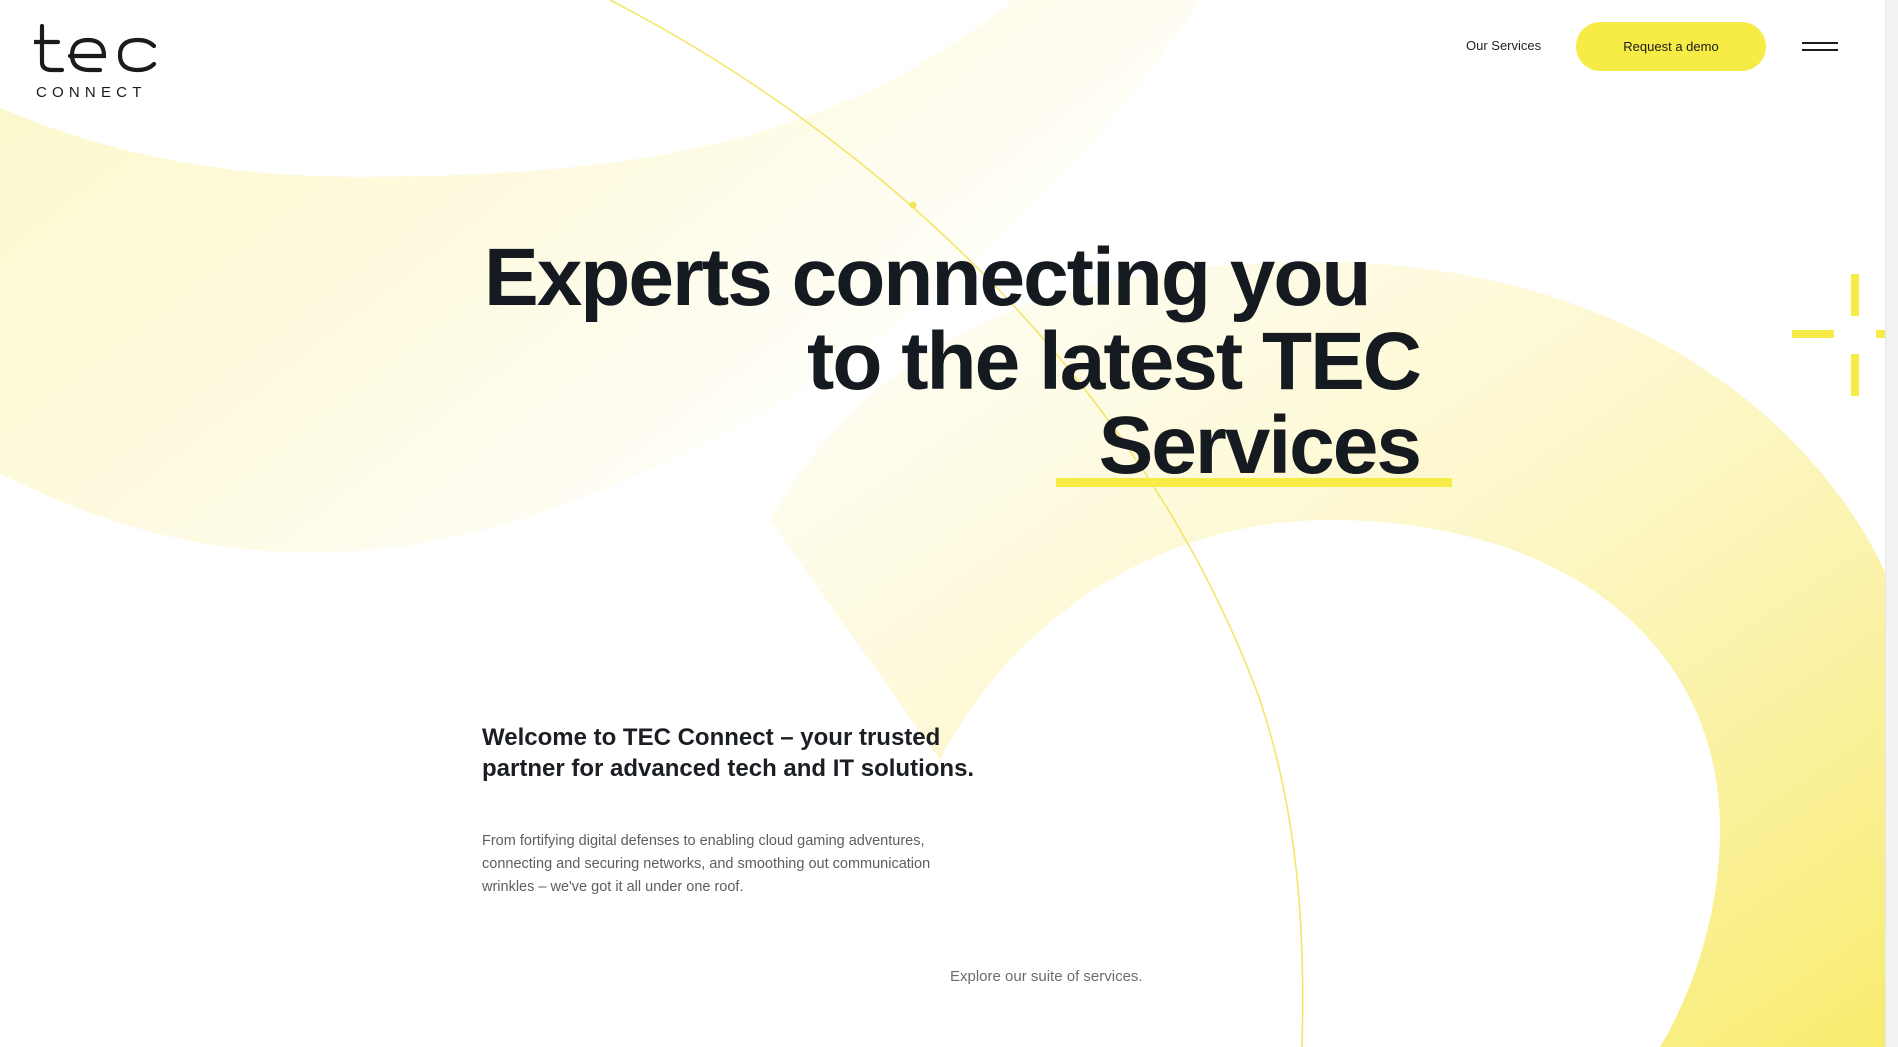  What do you see at coordinates (1503, 45) in the screenshot?
I see `nav-link-our-services: Our Services` at bounding box center [1503, 45].